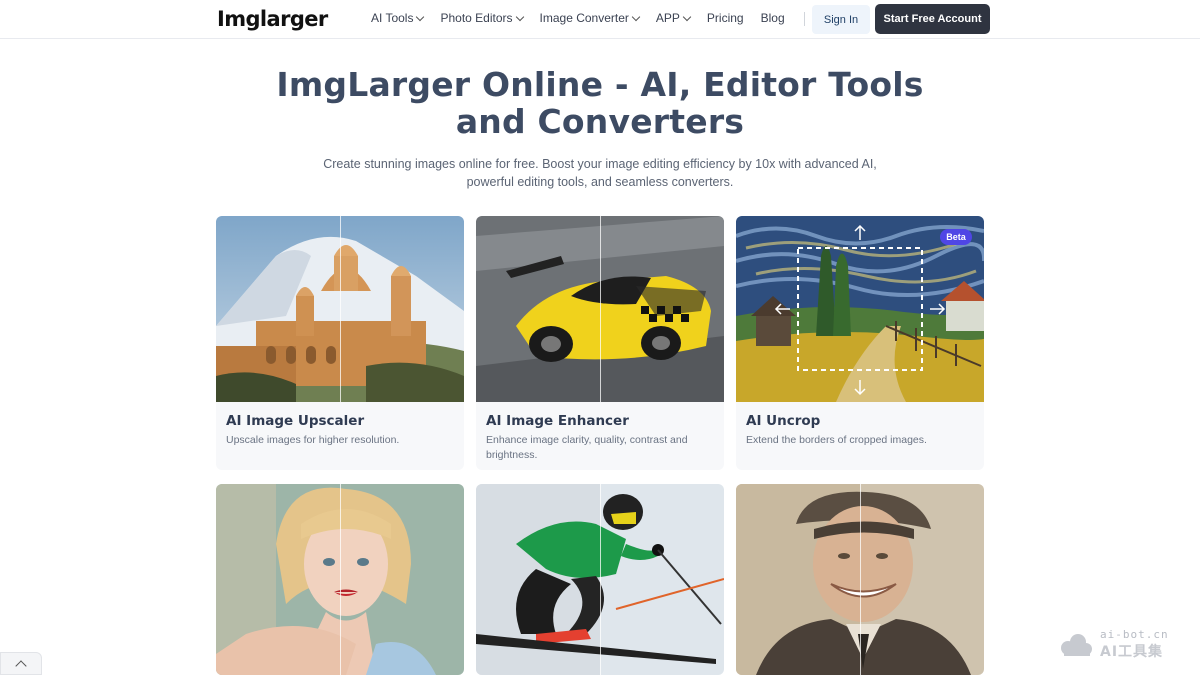 The image size is (1200, 675). I want to click on nav-divider, so click(804, 19).